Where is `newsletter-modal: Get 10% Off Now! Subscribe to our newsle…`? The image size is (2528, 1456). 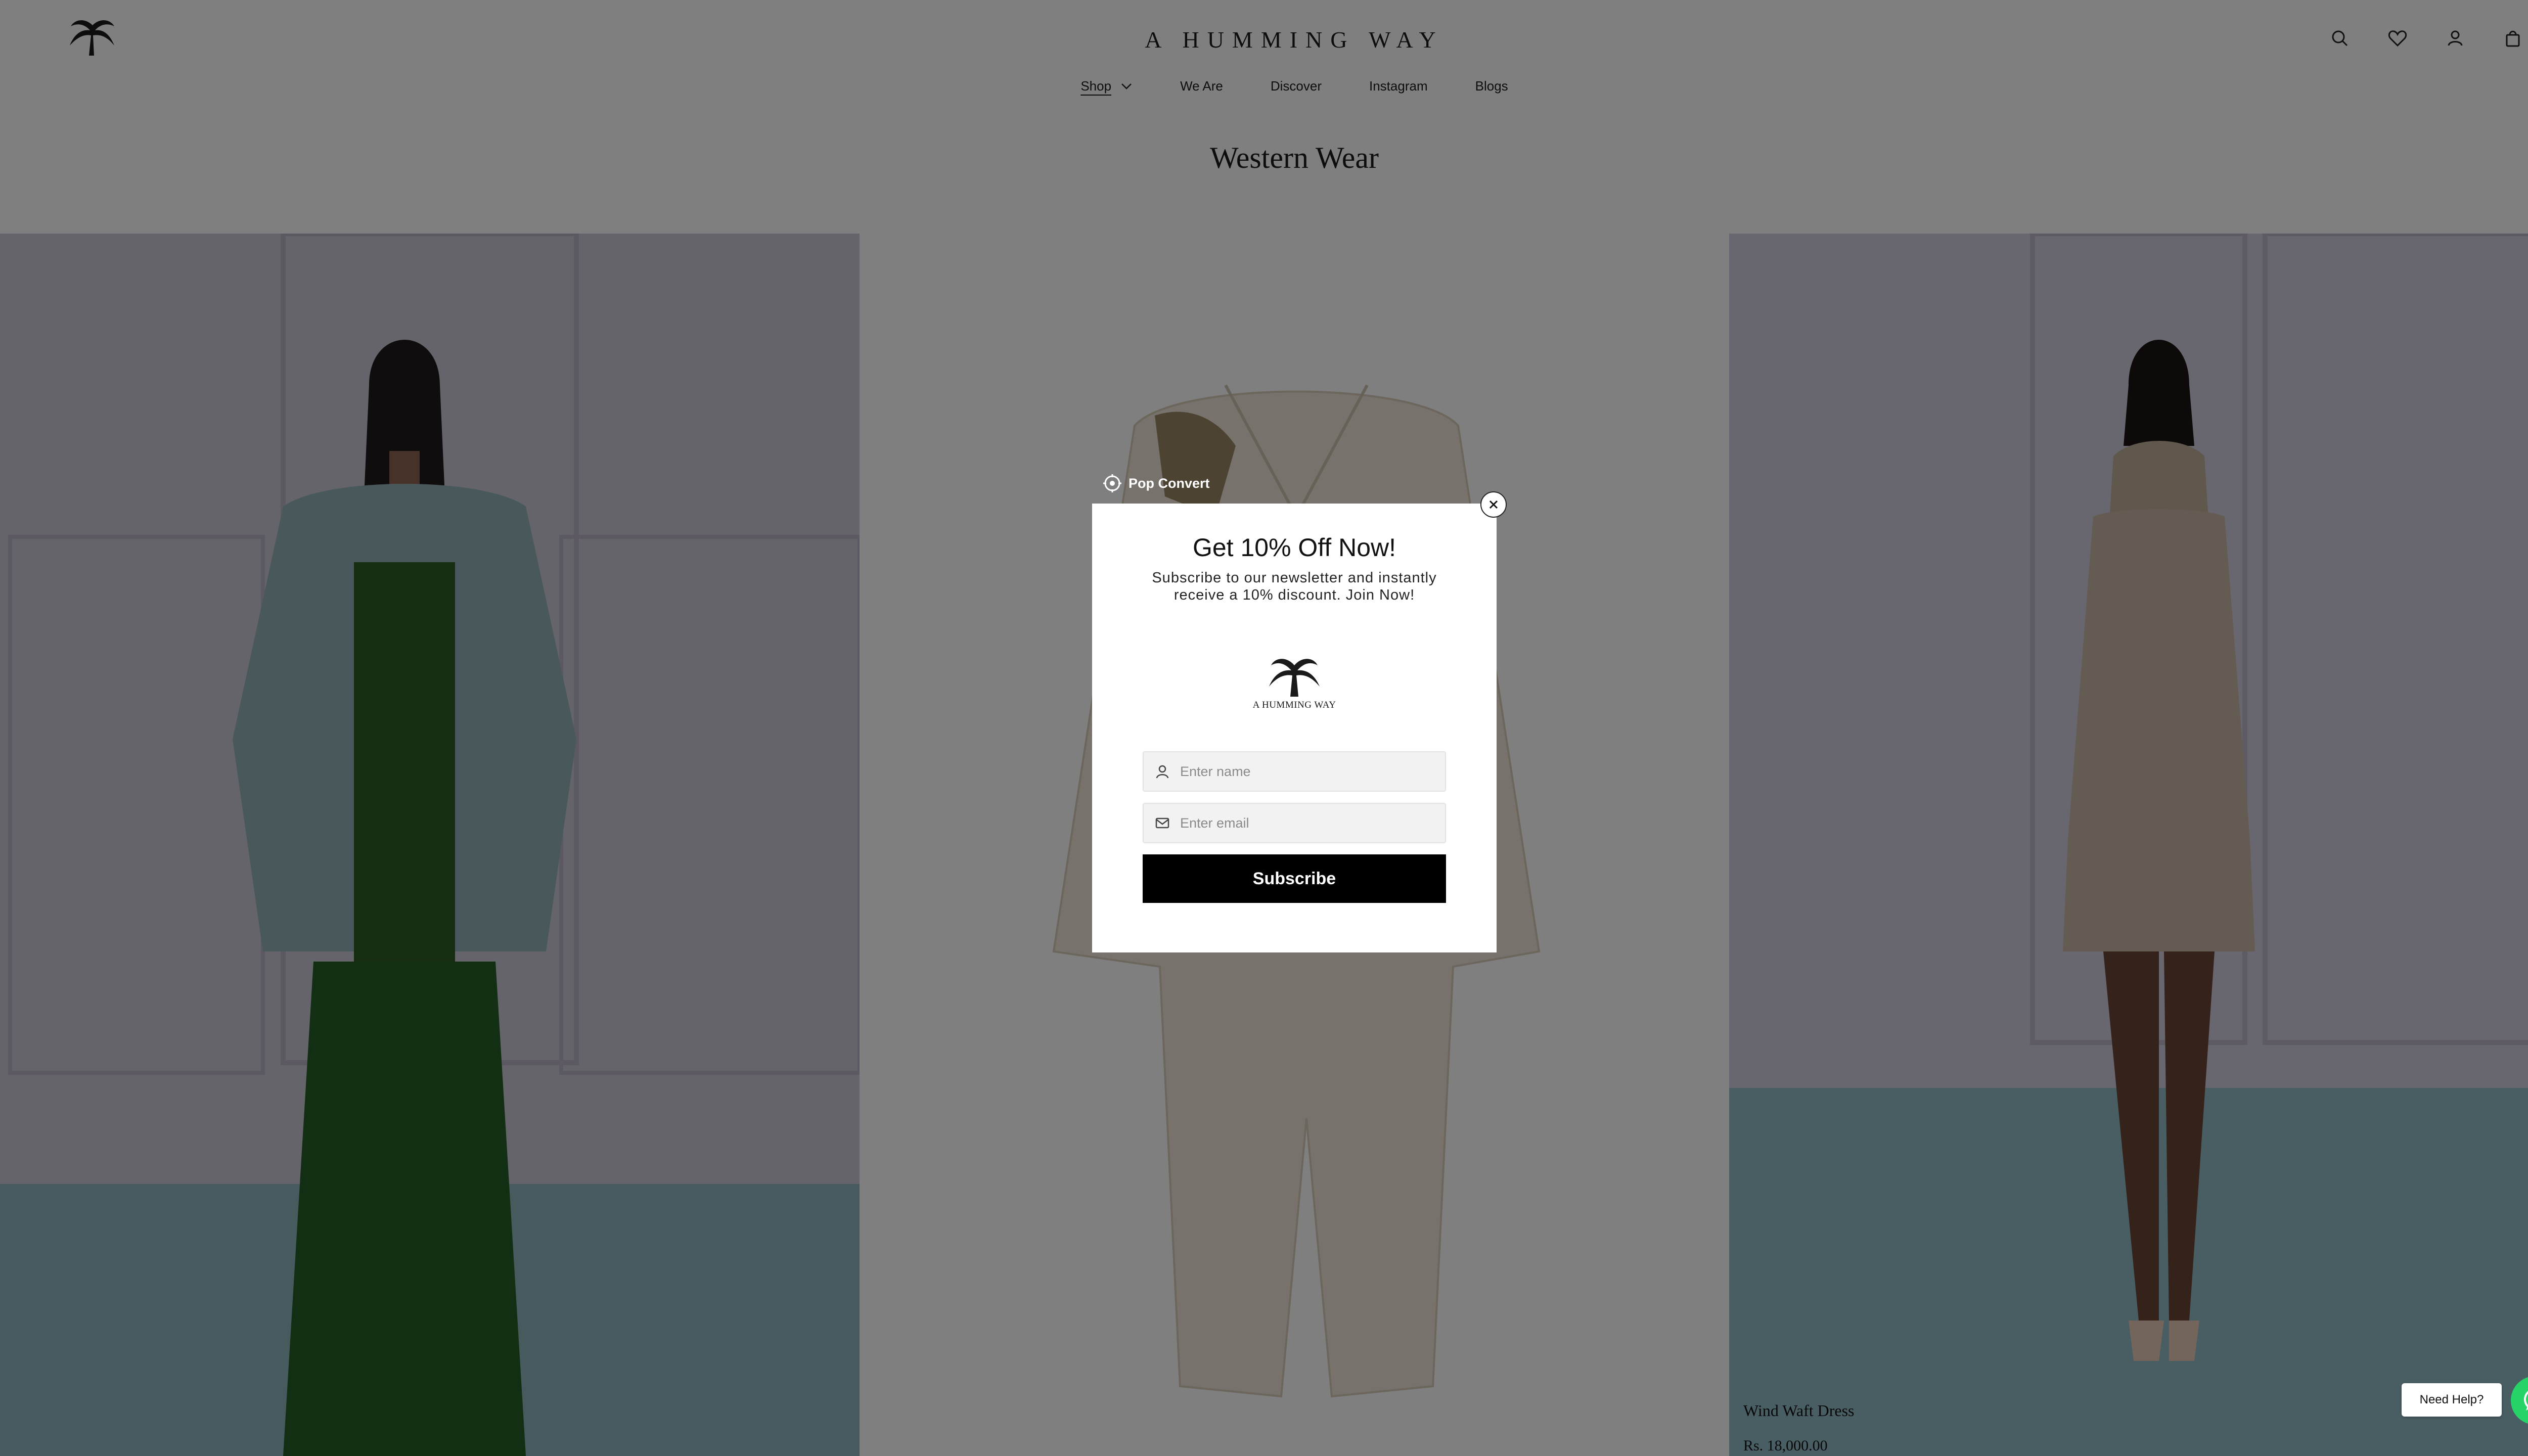 newsletter-modal: Get 10% Off Now! Subscribe to our newsle… is located at coordinates (1295, 728).